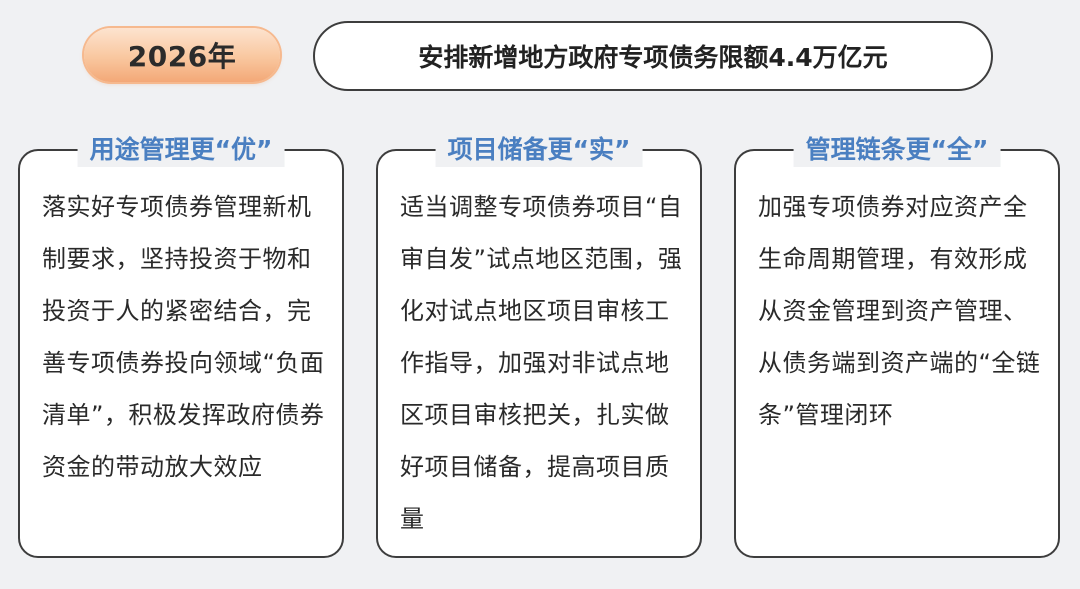 The width and height of the screenshot is (1080, 589). I want to click on headline-banner: 安排新增地方政府专项债务限额4.4万亿元, so click(653, 56).